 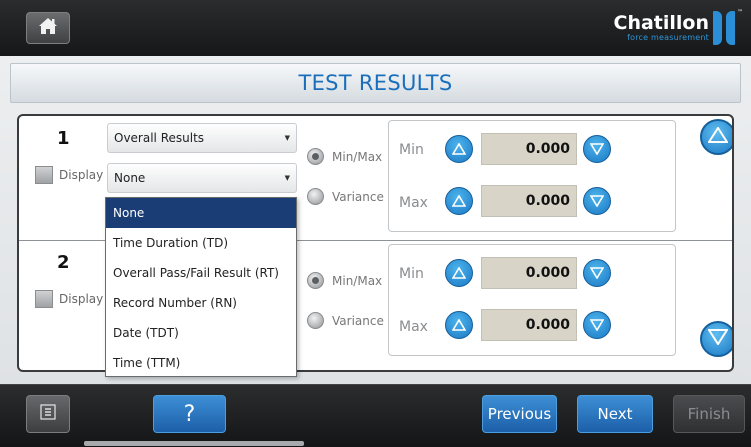 What do you see at coordinates (411, 274) in the screenshot?
I see `row-2-min-label: Min` at bounding box center [411, 274].